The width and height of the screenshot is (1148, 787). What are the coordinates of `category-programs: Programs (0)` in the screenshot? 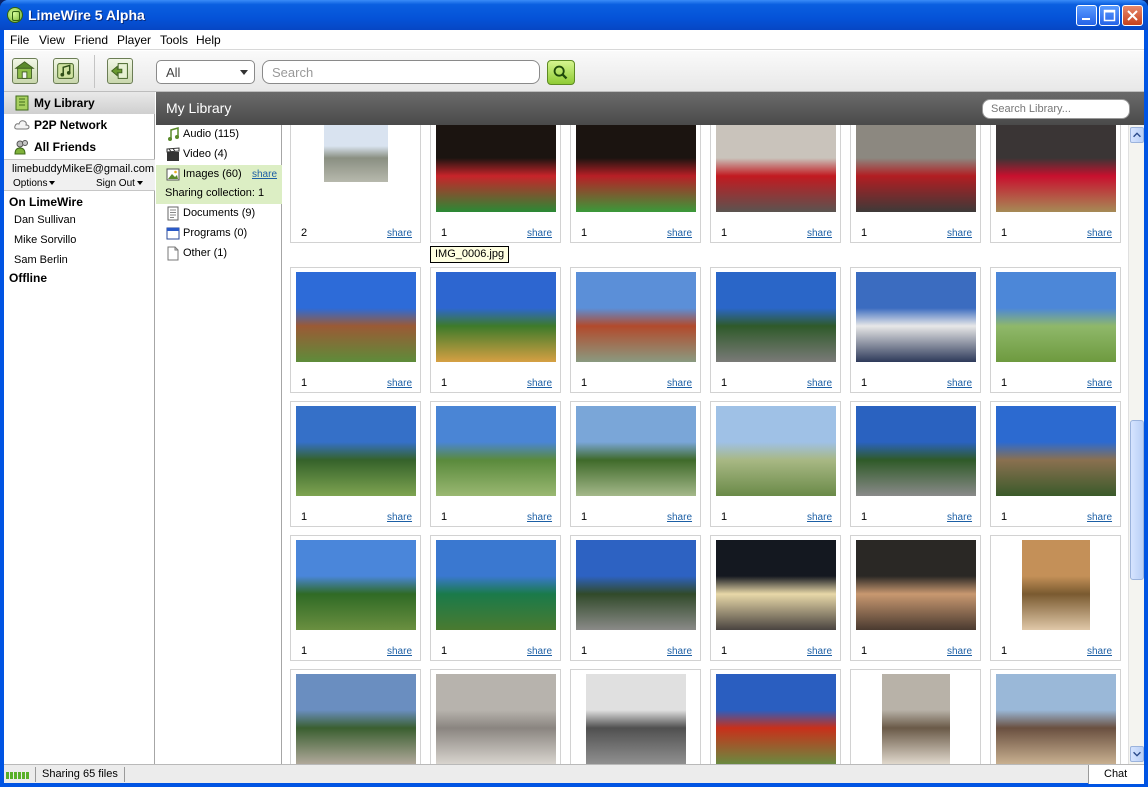 It's located at (219, 234).